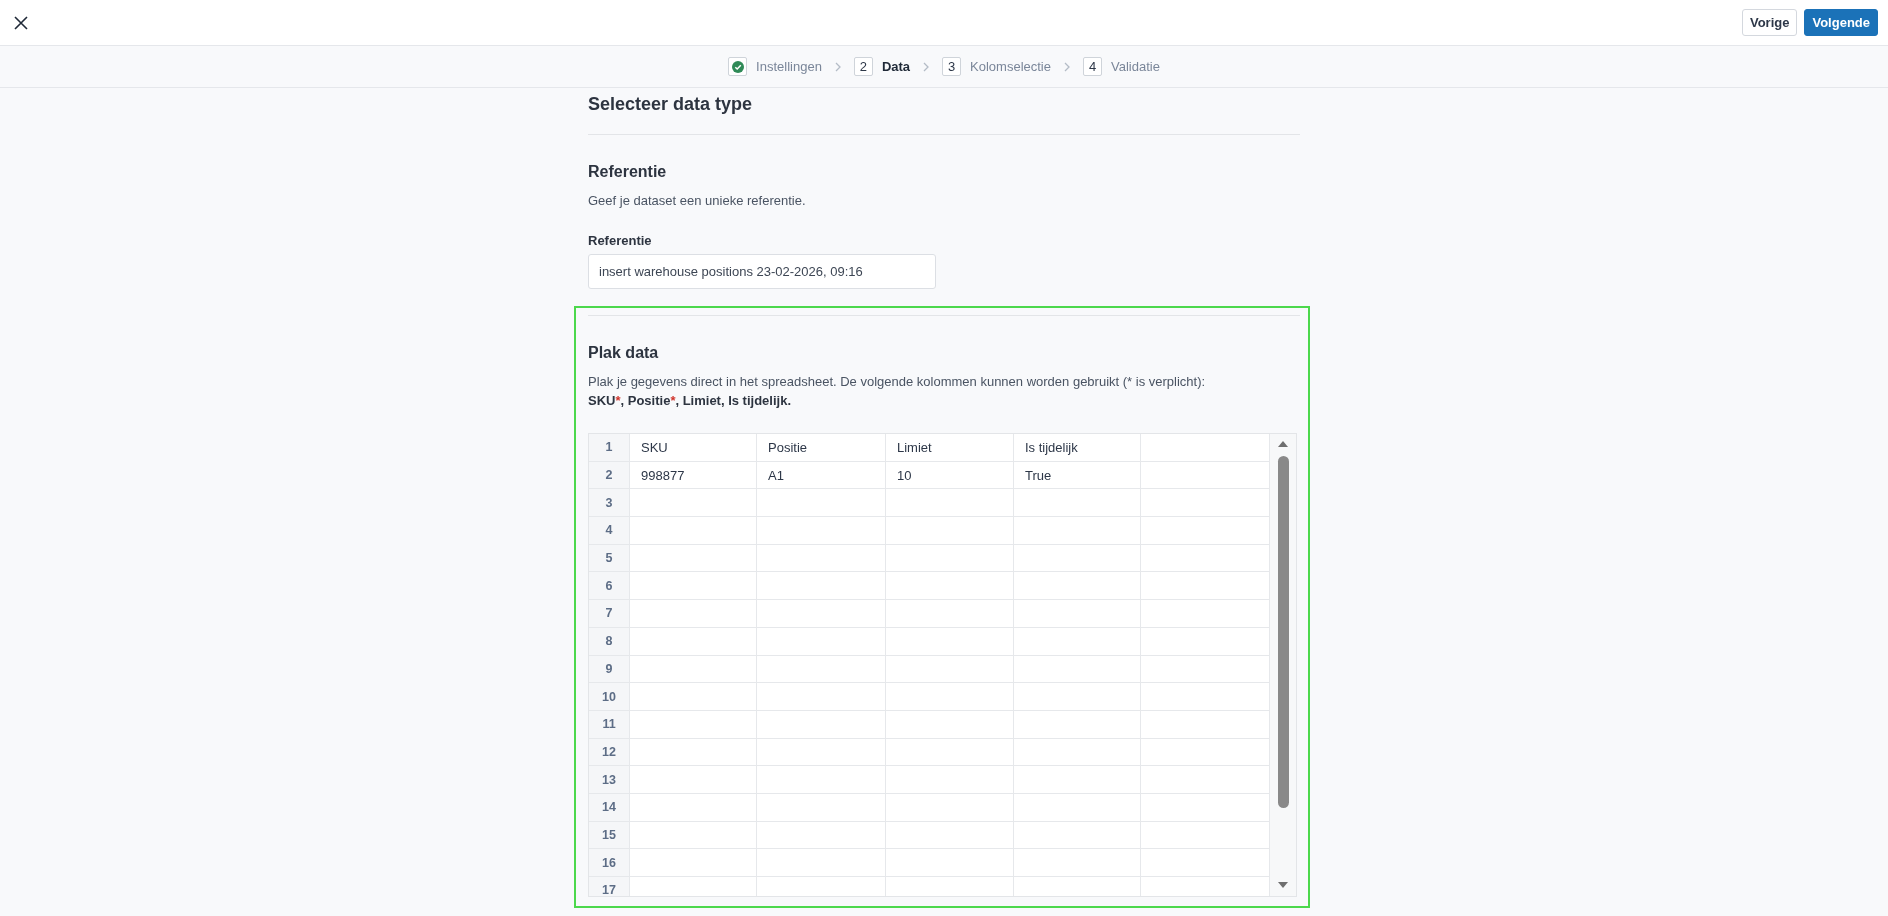 Image resolution: width=1888 pixels, height=916 pixels. I want to click on section-title: Referentie, so click(628, 172).